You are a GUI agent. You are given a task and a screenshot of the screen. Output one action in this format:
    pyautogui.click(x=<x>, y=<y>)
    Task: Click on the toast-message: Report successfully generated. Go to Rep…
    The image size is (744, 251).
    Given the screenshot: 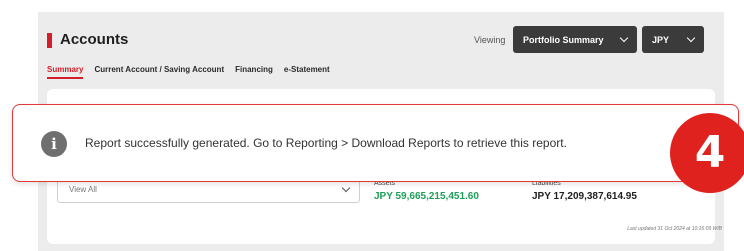 What is the action you would take?
    pyautogui.click(x=326, y=143)
    